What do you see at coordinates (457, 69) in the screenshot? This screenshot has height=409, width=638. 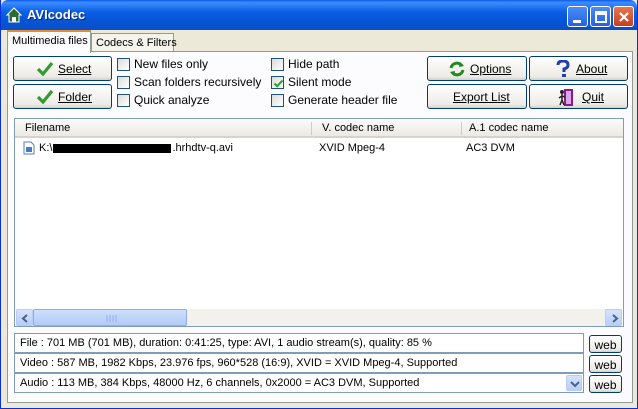 I see `refresh-icon` at bounding box center [457, 69].